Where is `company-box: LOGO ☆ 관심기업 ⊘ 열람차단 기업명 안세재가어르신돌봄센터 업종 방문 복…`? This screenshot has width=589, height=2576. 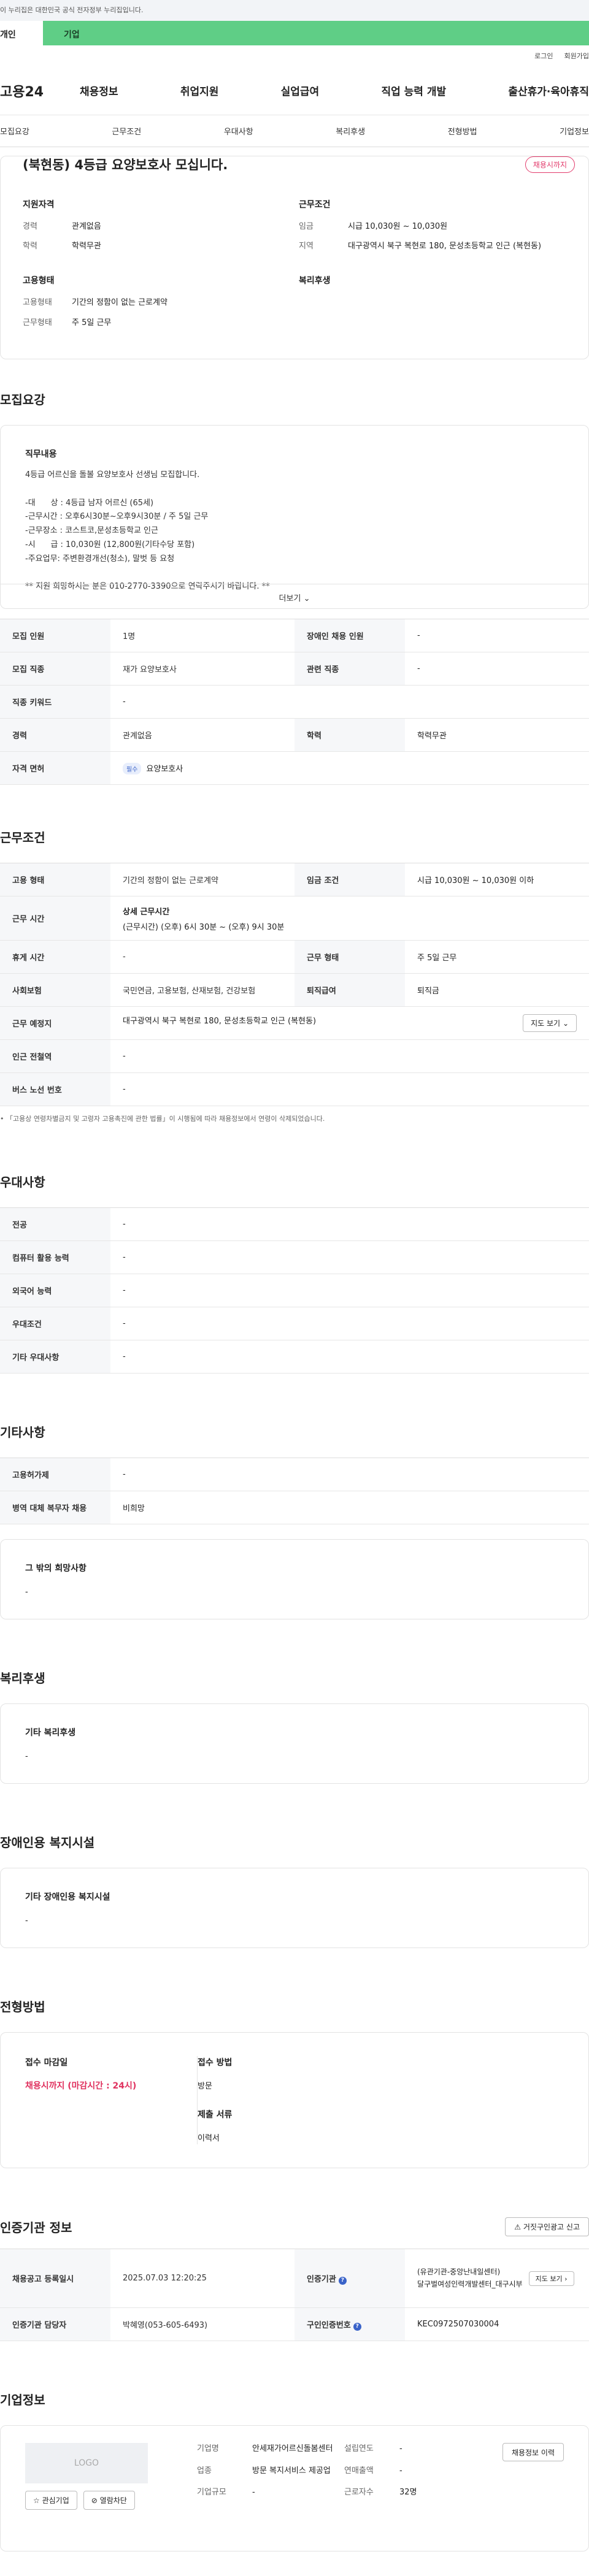 company-box: LOGO ☆ 관심기업 ⊘ 열람차단 기업명 안세재가어르신돌봄센터 업종 방문 복… is located at coordinates (294, 2488).